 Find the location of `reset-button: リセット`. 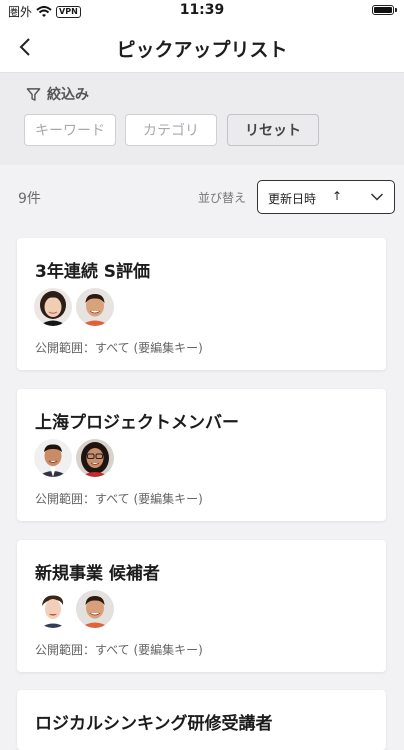

reset-button: リセット is located at coordinates (273, 130).